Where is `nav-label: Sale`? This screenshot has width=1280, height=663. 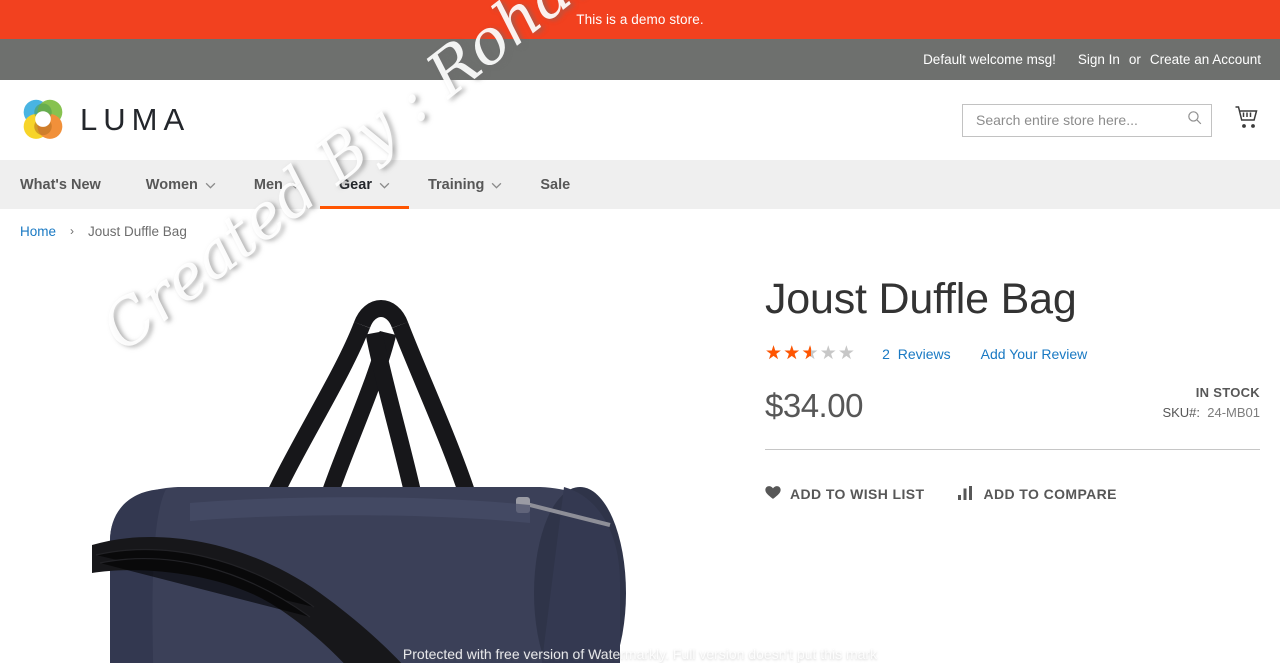 nav-label: Sale is located at coordinates (555, 184).